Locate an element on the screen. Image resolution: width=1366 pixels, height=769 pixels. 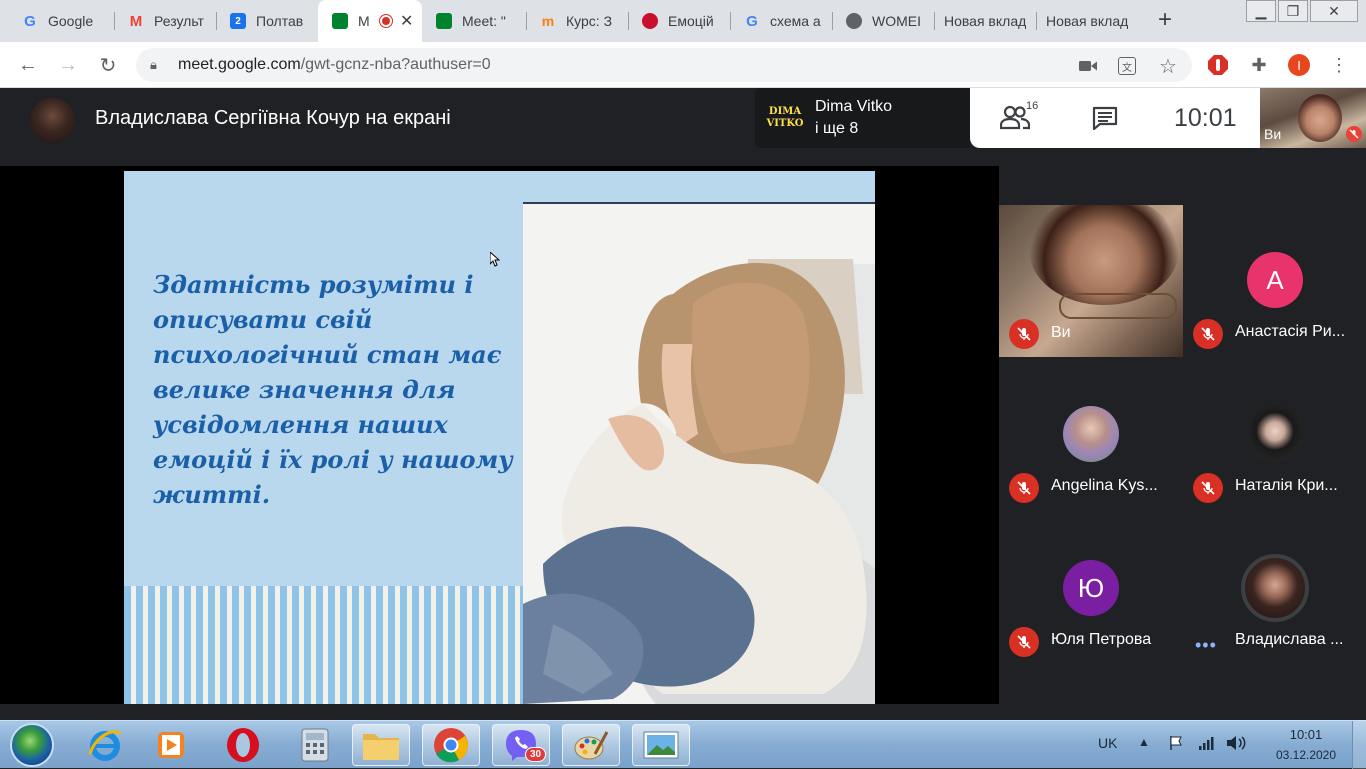
meeting-clock: 10:01 is located at coordinates (1205, 118).